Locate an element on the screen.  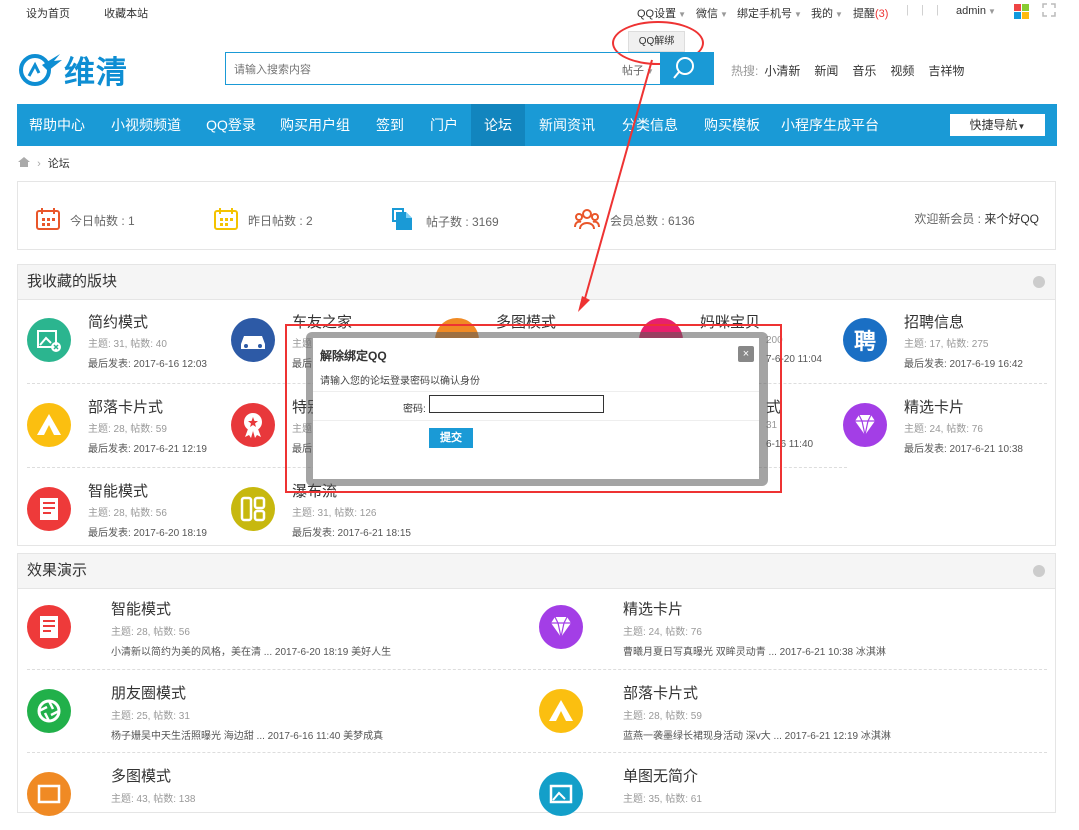
site-logo: 维清 is located at coordinates (73, 70).